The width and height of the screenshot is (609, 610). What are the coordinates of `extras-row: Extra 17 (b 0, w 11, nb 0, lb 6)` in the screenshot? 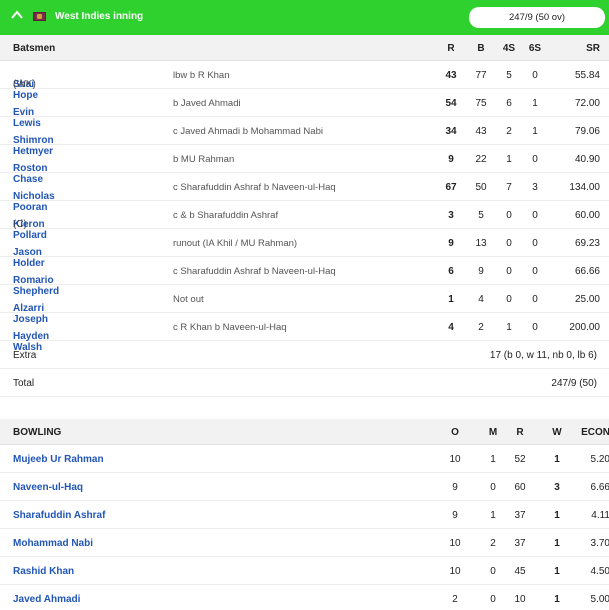 It's located at (304, 355).